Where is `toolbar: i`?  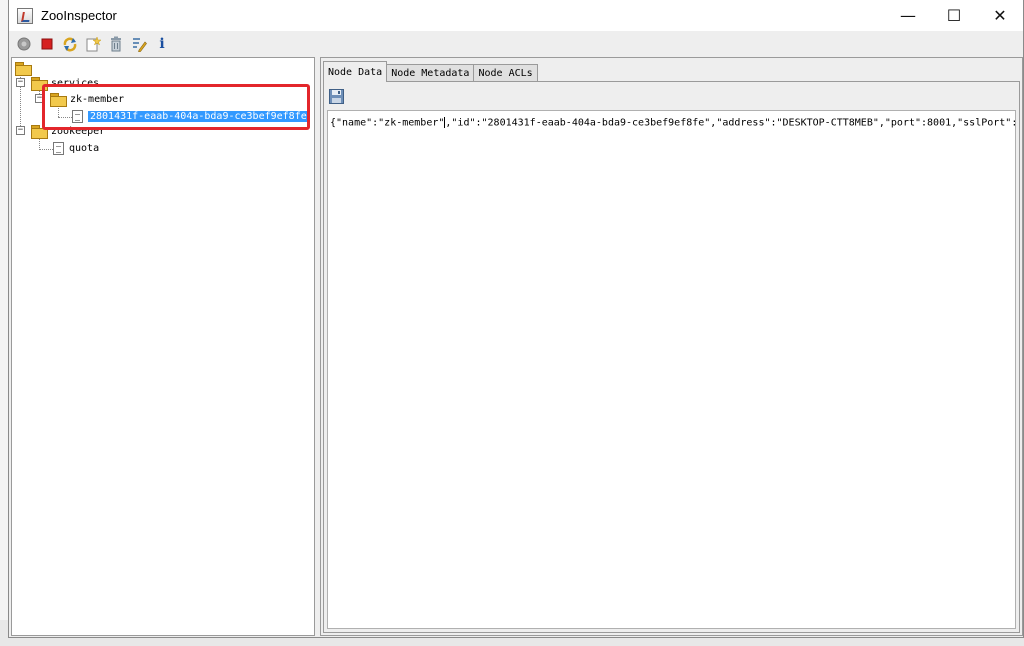 toolbar: i is located at coordinates (516, 43).